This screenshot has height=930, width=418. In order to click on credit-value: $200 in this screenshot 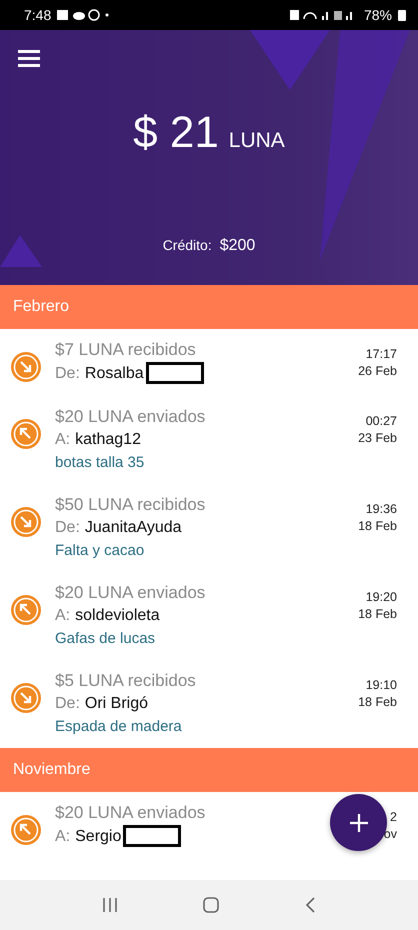, I will do `click(238, 246)`.